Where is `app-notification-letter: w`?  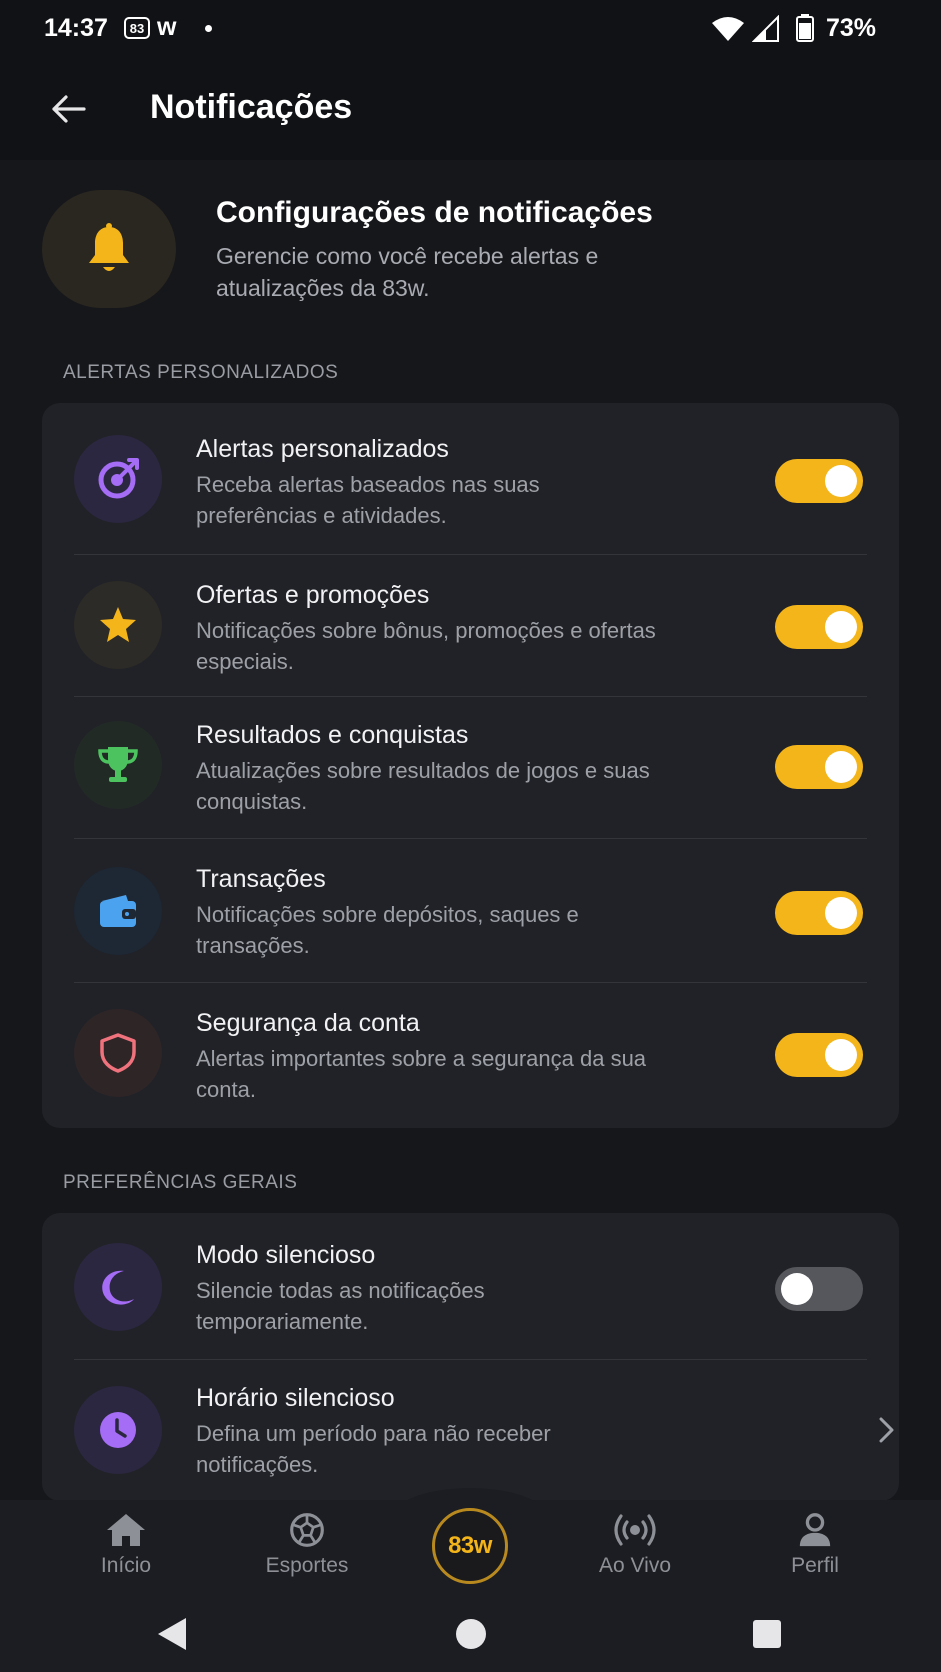
app-notification-letter: w is located at coordinates (167, 27).